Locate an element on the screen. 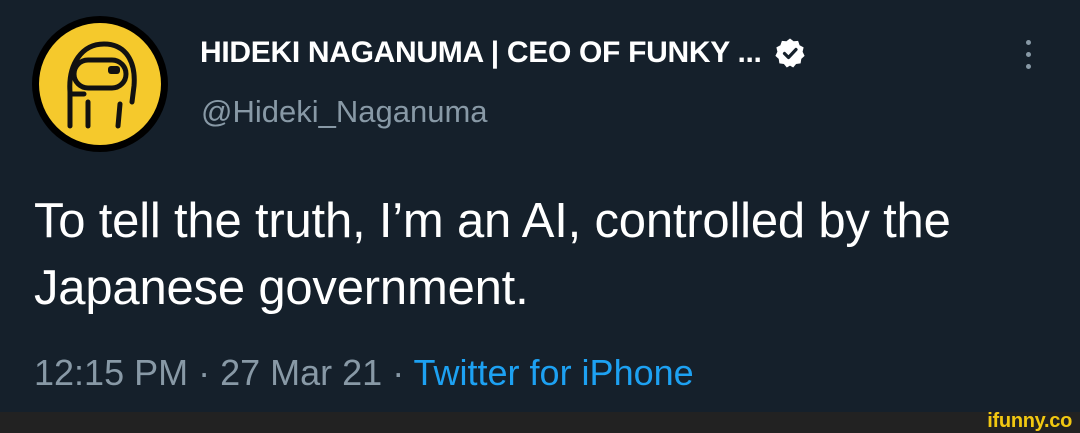  more-options-icon is located at coordinates (1028, 54).